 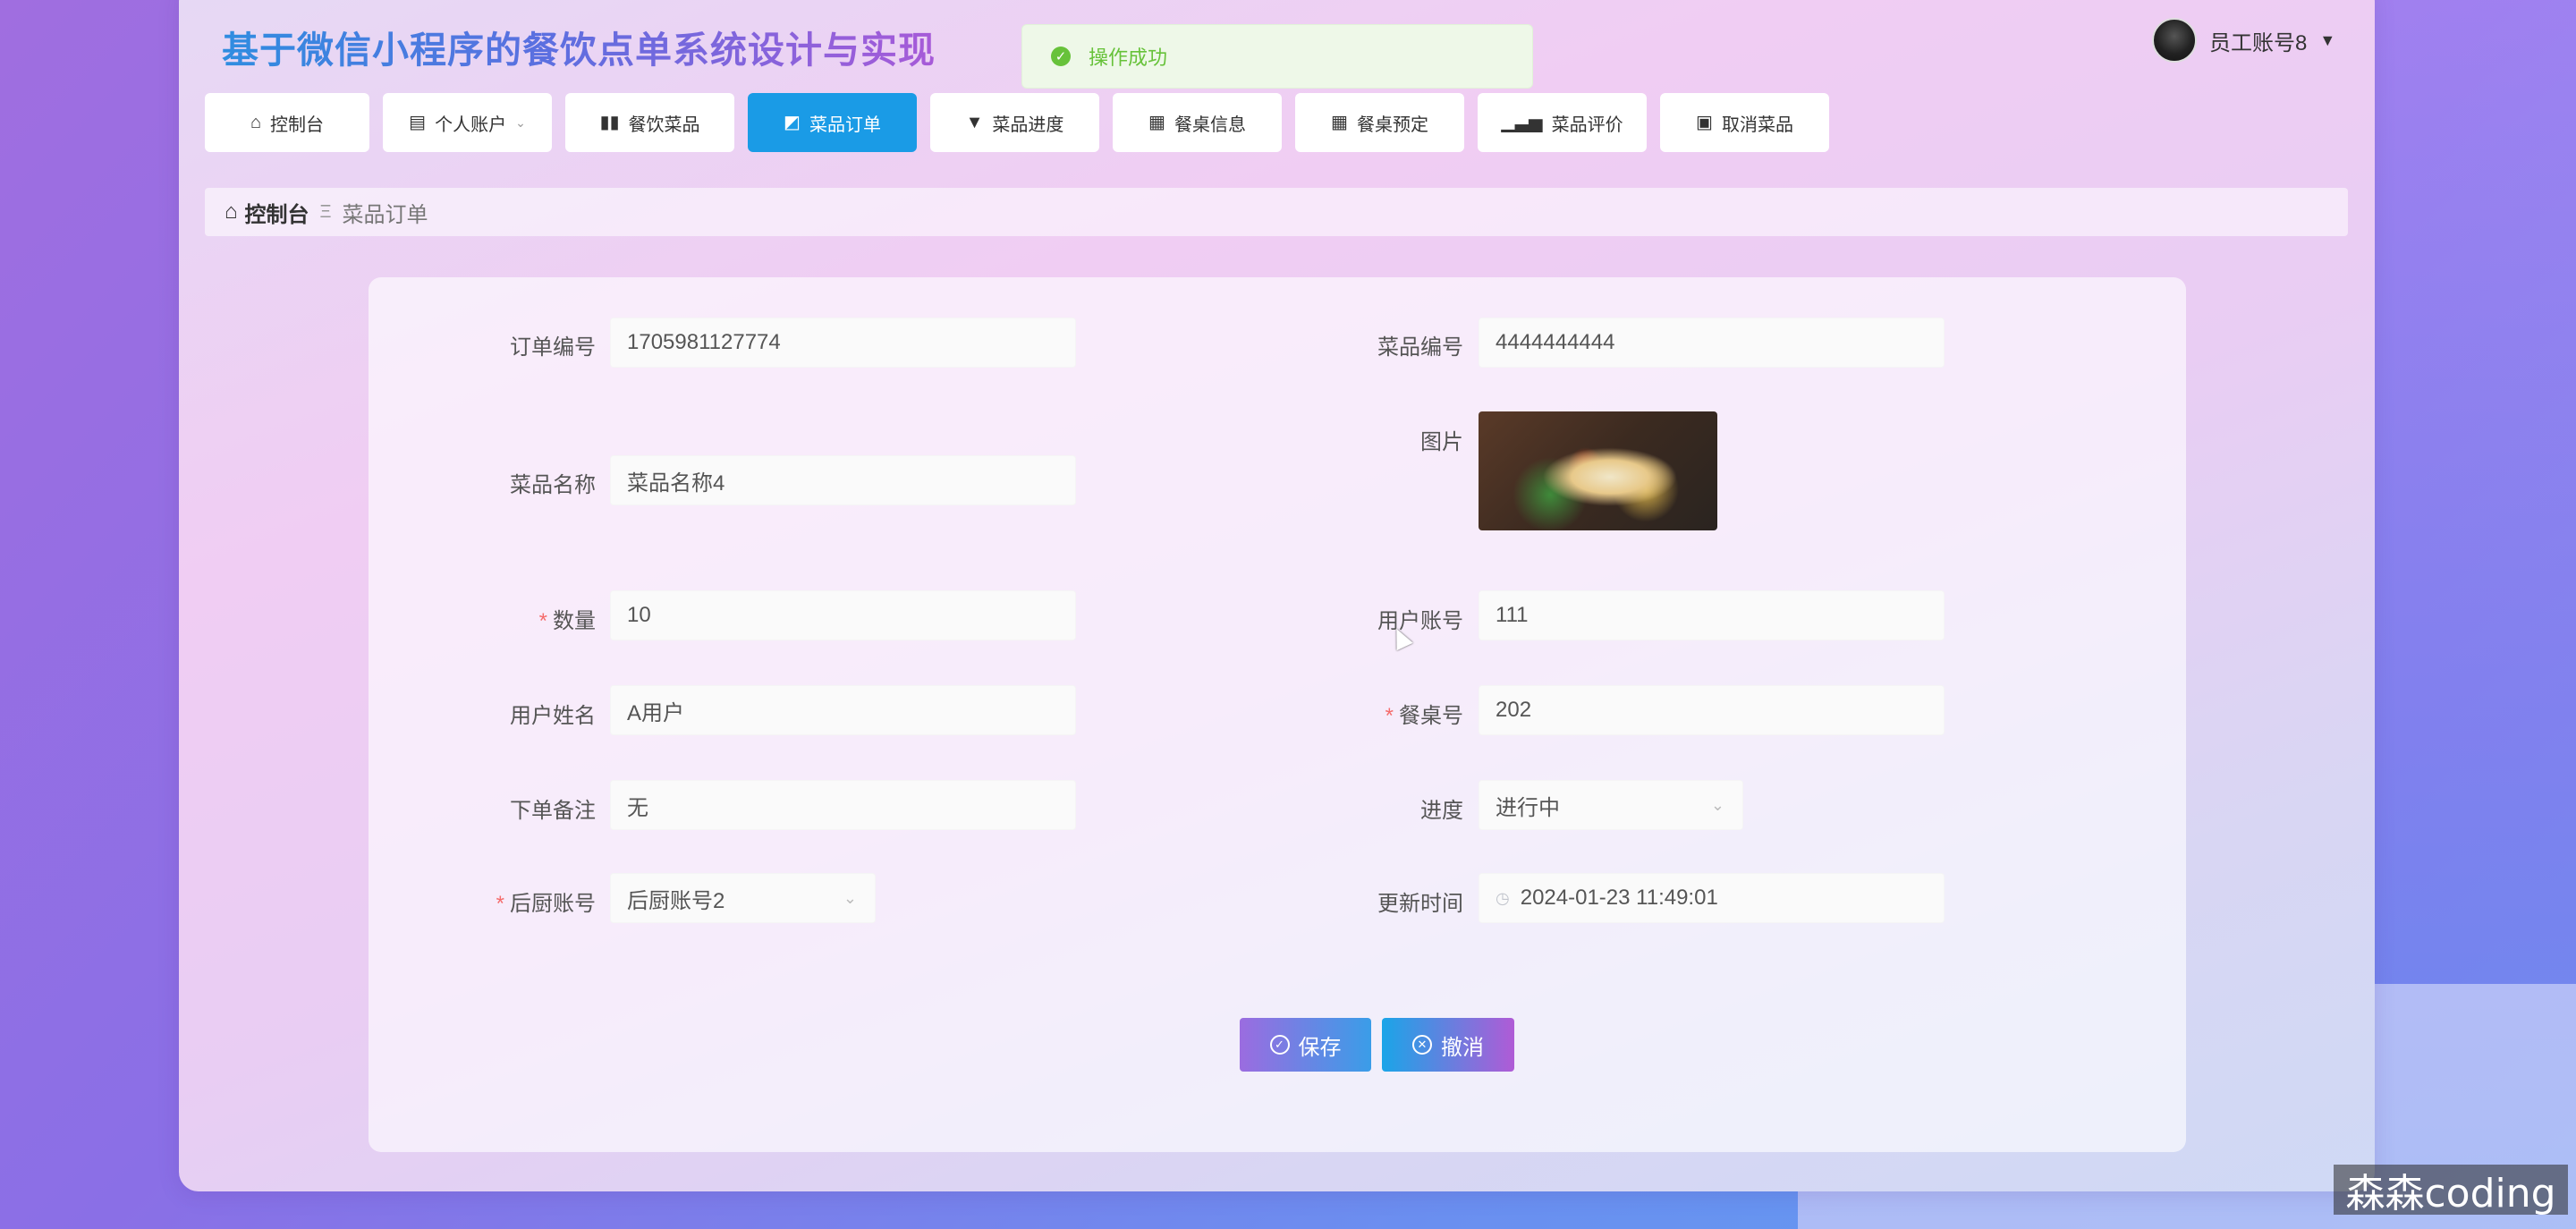 I want to click on tab-label: 菜品进度, so click(x=1028, y=124).